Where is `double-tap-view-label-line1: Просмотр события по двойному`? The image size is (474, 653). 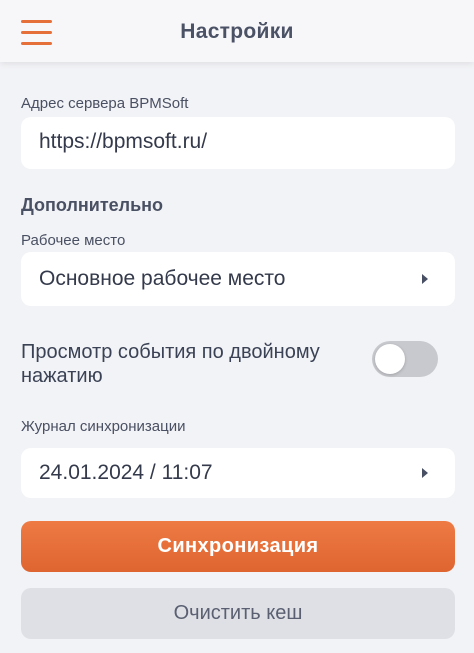
double-tap-view-label-line1: Просмотр события по двойному is located at coordinates (170, 352).